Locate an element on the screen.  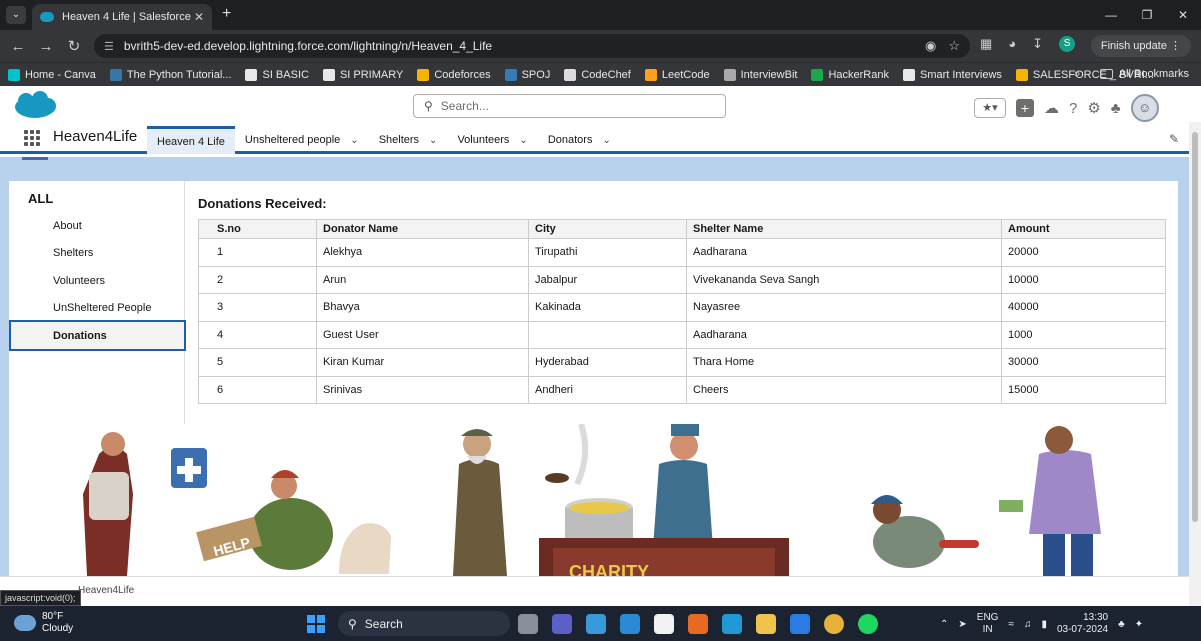
close-tab-icon: ✕ is located at coordinates (199, 17).